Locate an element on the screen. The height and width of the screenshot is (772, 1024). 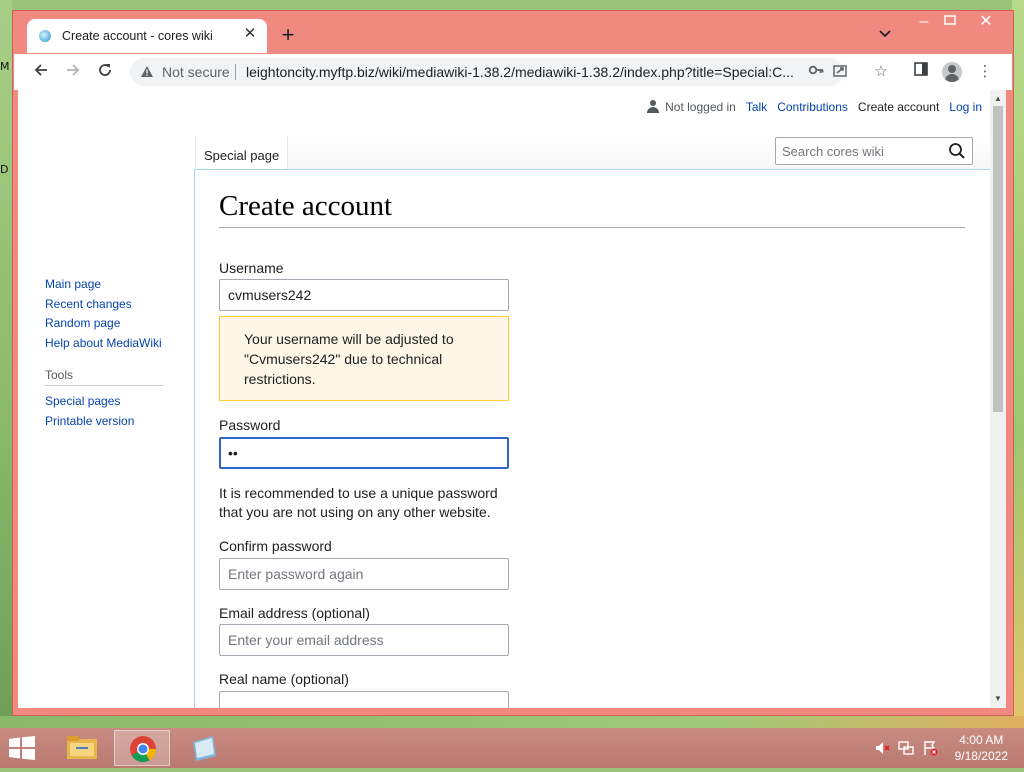
sidebar-item-printable-version: Printable version is located at coordinates (104, 422).